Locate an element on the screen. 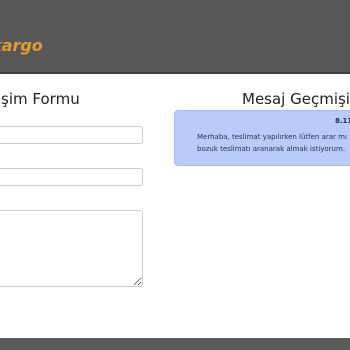 The height and width of the screenshot is (350, 350). contact-form-title: tişim Formu is located at coordinates (40, 99).